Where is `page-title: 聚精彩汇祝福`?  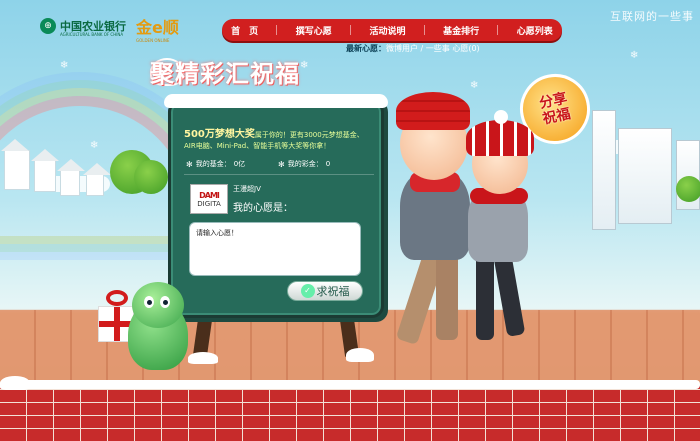
page-title: 聚精彩汇祝福 is located at coordinates (225, 74).